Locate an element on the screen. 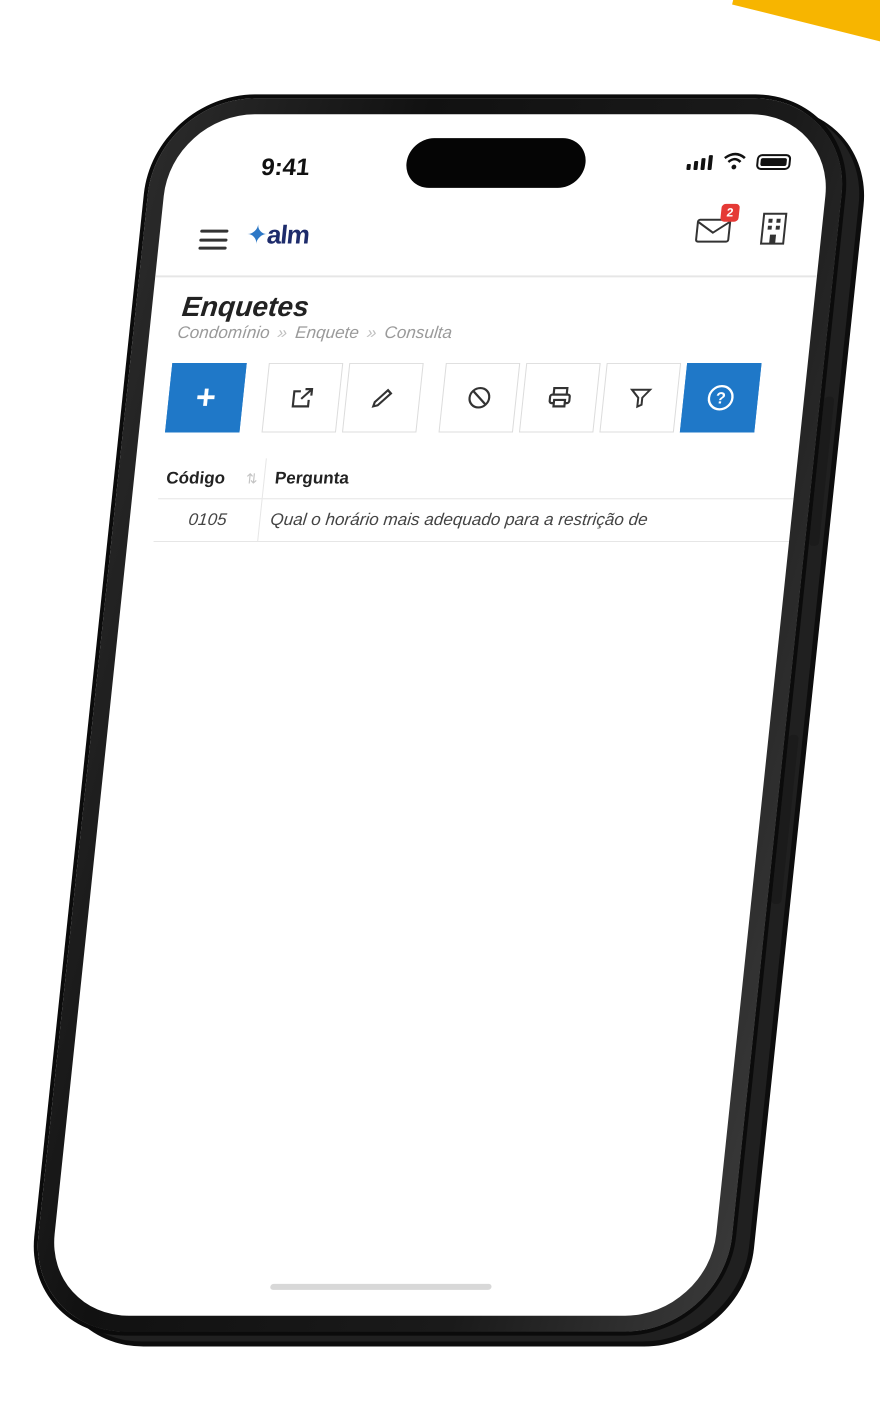 The width and height of the screenshot is (880, 1406). accent-corner is located at coordinates (806, 26).